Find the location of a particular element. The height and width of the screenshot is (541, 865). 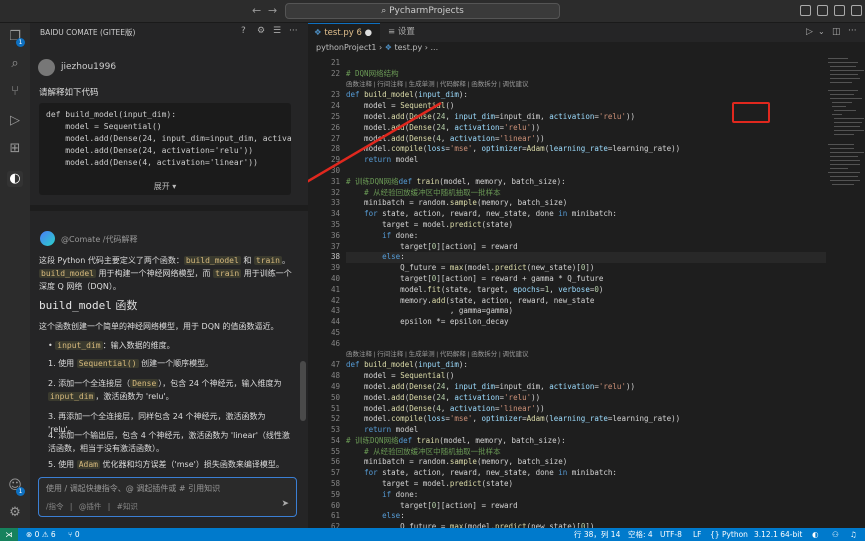

answer-paragraph-3: 这个函数创建一个简单的神经网络模型，用于 DQN 的值函数逼近。 is located at coordinates (159, 326).